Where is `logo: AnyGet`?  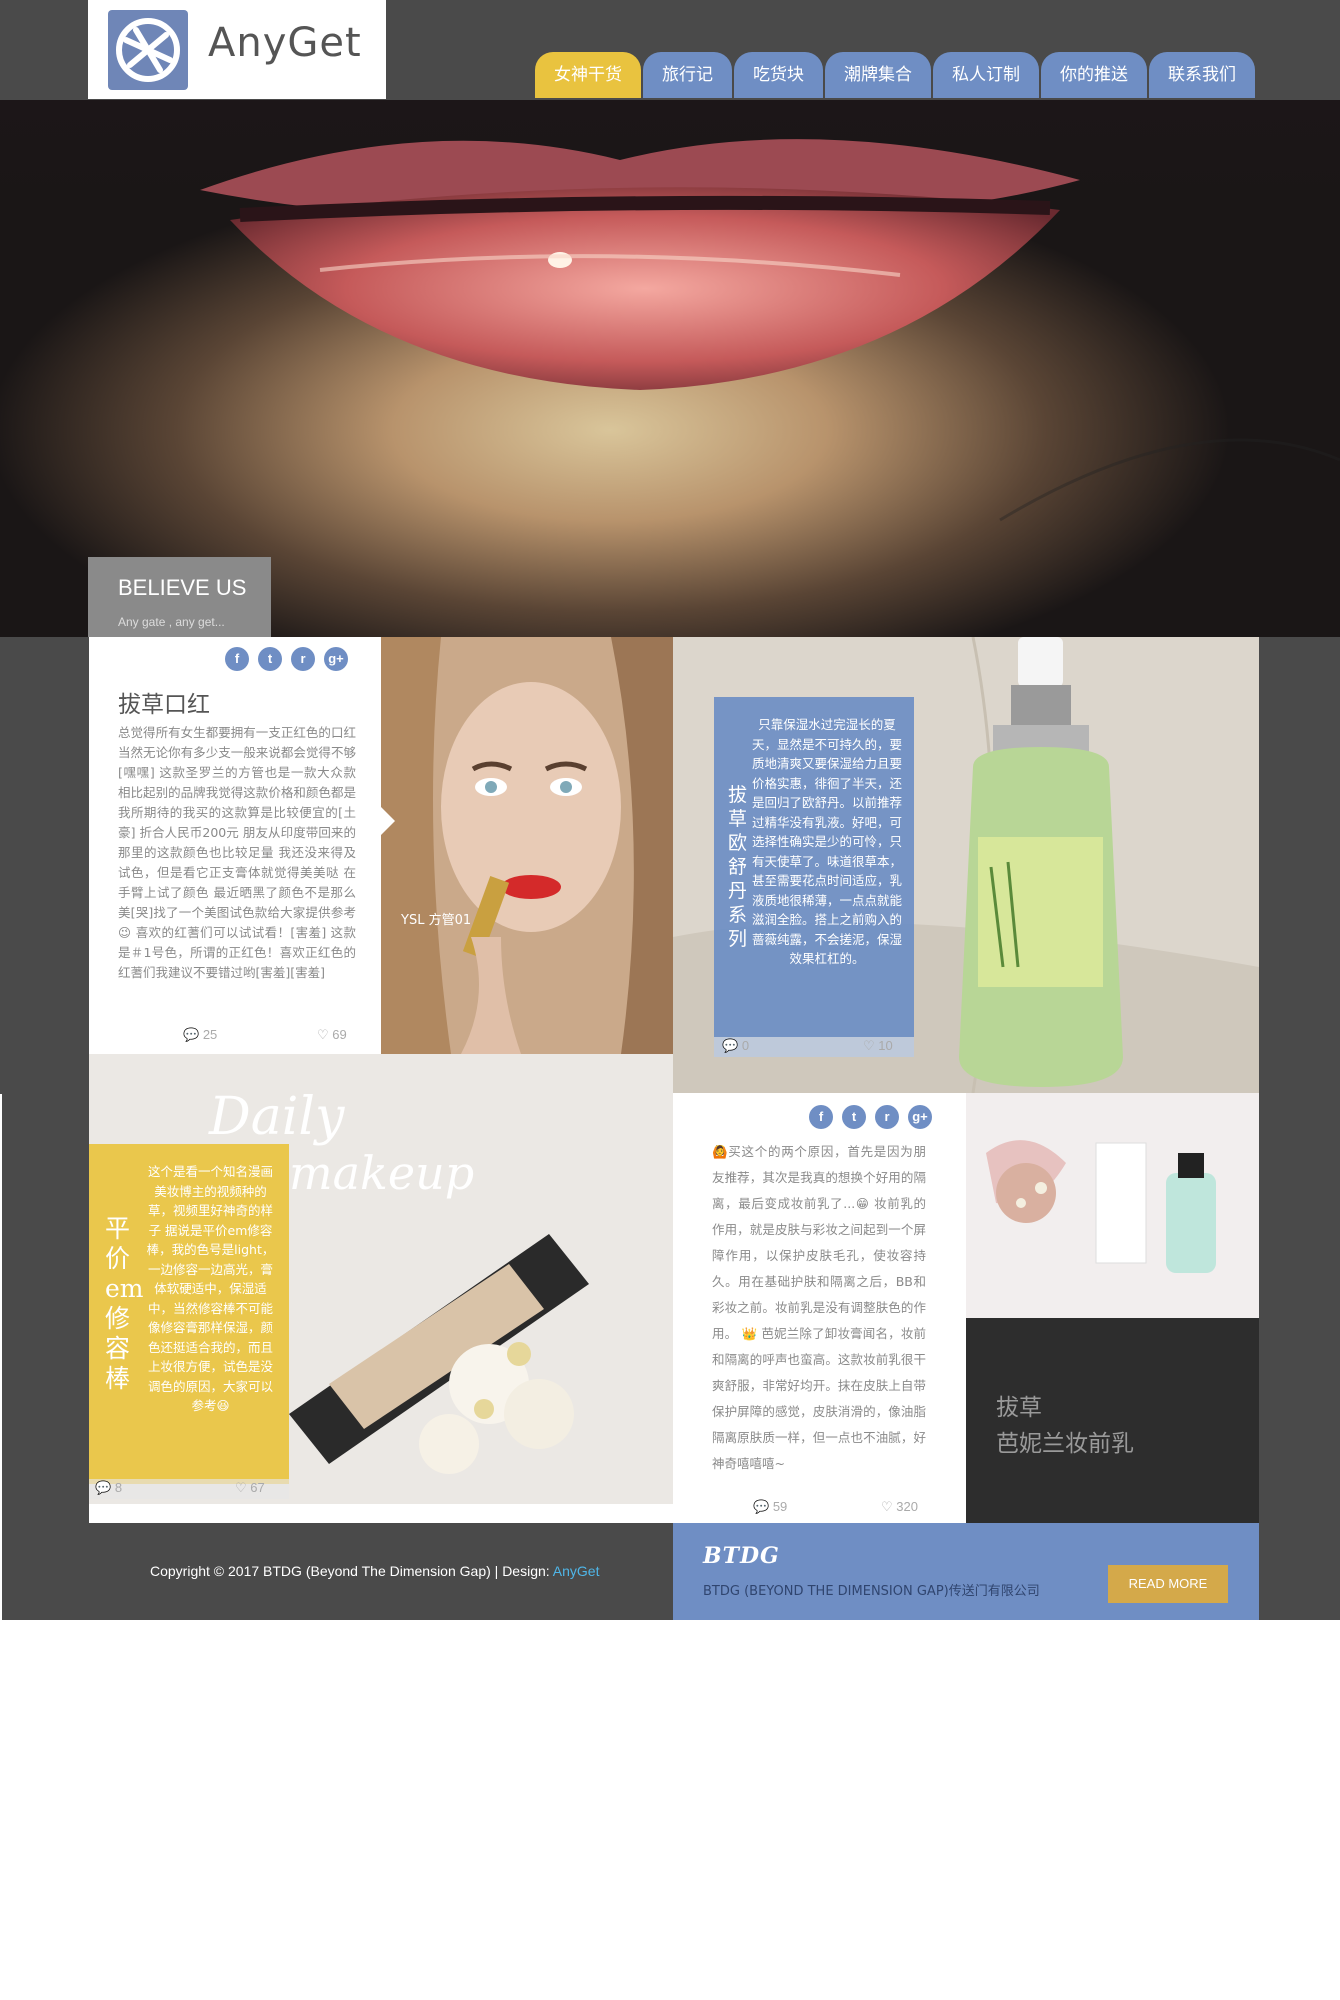
logo: AnyGet is located at coordinates (237, 49).